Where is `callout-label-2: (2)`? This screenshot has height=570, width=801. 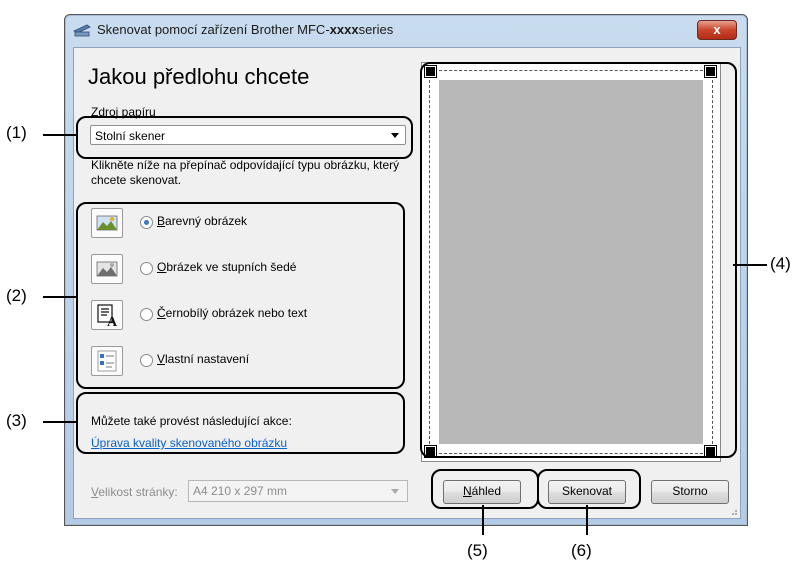
callout-label-2: (2) is located at coordinates (16, 295).